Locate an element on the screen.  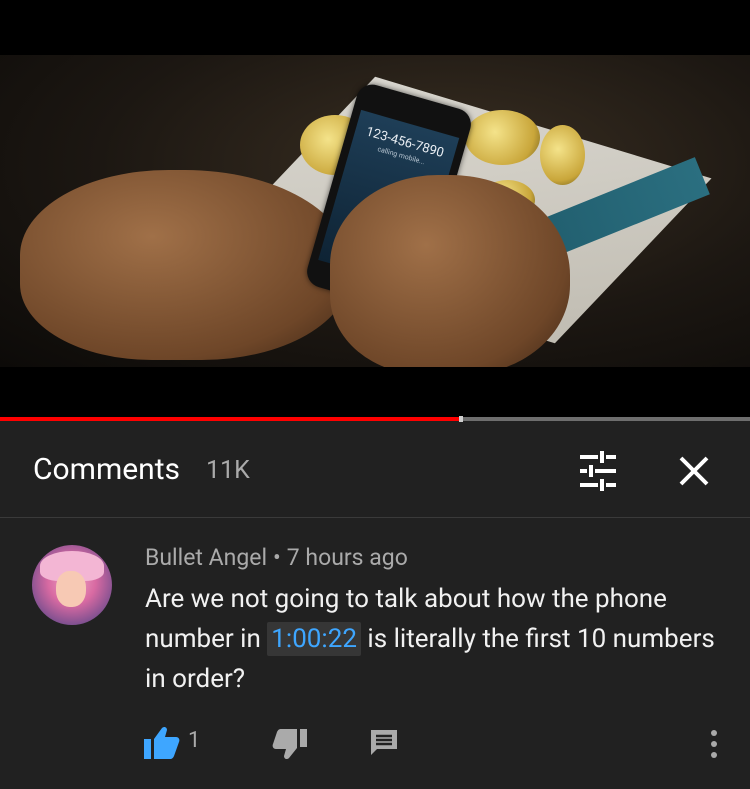
comment-reply-icon is located at coordinates (384, 742).